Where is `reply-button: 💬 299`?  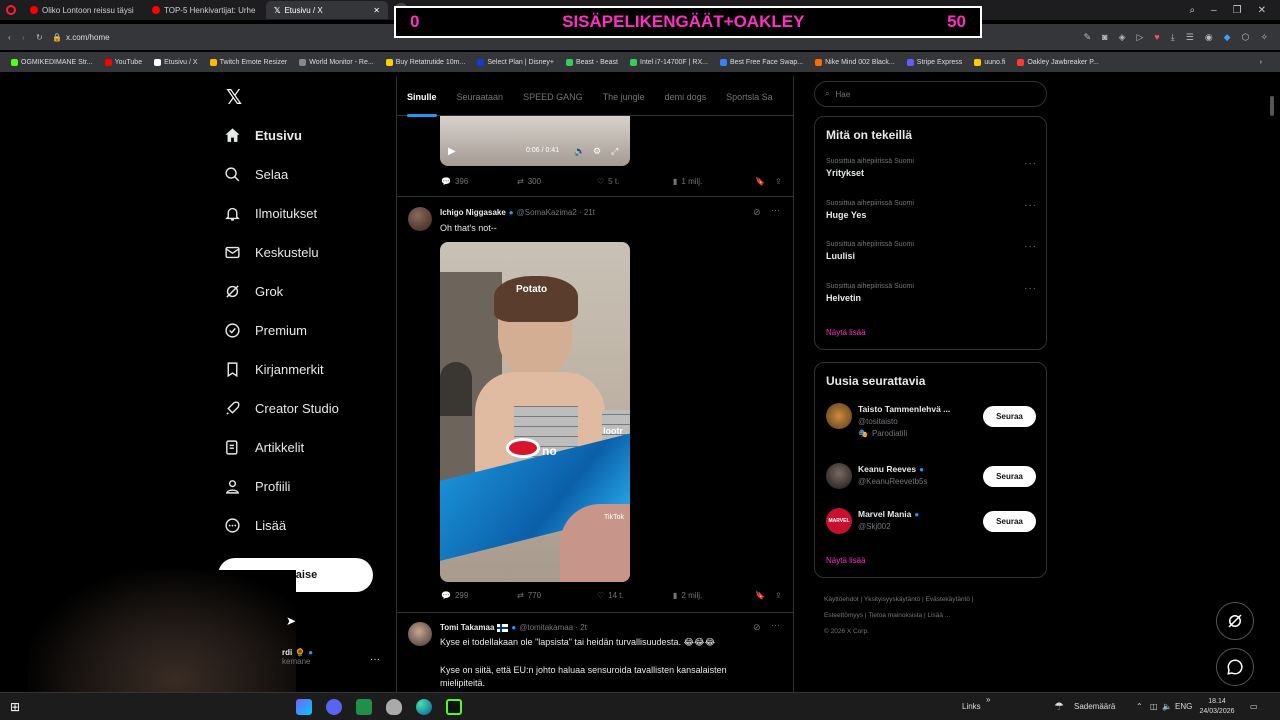
reply-button: 💬 299 is located at coordinates (479, 595).